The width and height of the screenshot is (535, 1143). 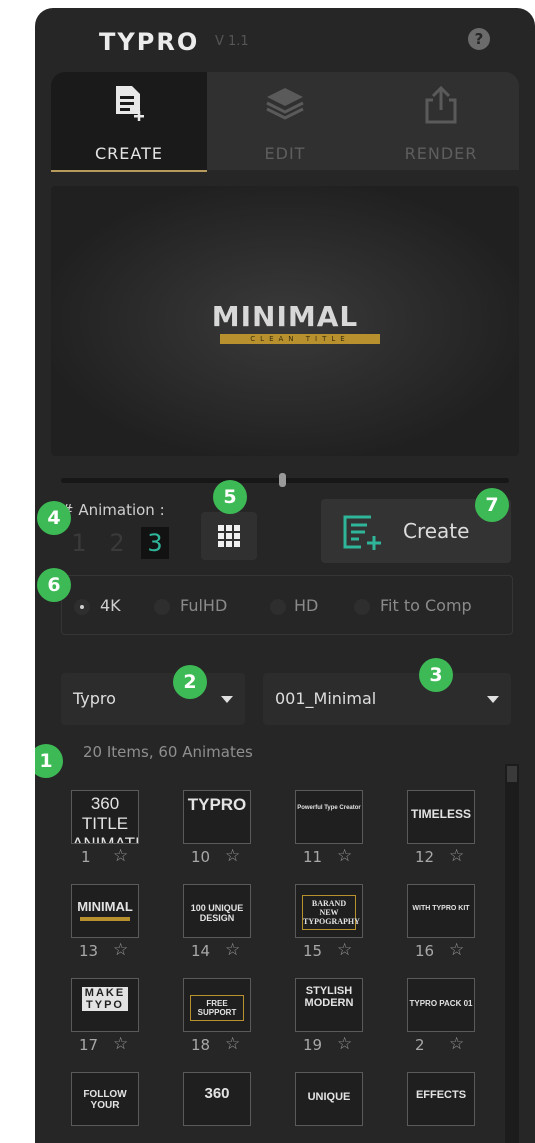 I want to click on preset-thumbnail: 100 UNIQUE DESIGN, so click(x=217, y=911).